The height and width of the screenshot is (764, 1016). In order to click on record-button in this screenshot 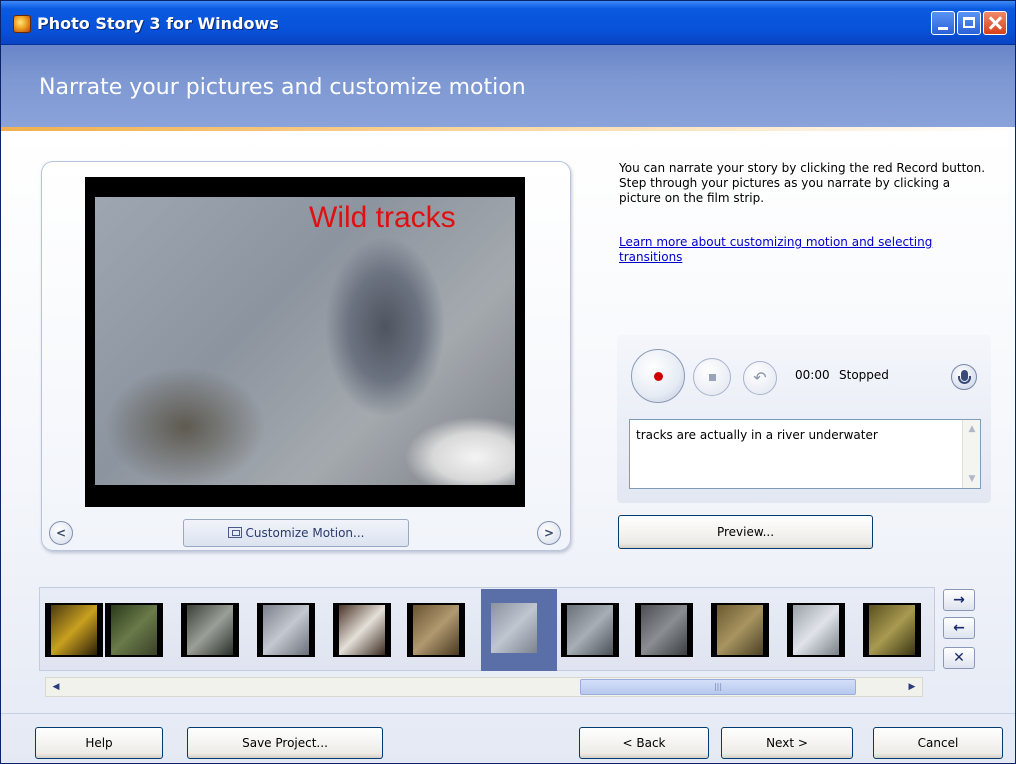, I will do `click(658, 376)`.